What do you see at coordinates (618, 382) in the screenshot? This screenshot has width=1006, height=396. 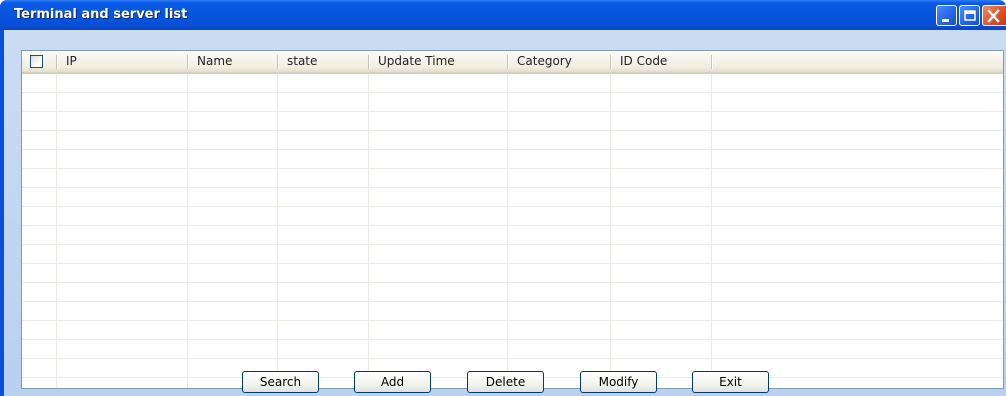 I see `modify-button: Modify` at bounding box center [618, 382].